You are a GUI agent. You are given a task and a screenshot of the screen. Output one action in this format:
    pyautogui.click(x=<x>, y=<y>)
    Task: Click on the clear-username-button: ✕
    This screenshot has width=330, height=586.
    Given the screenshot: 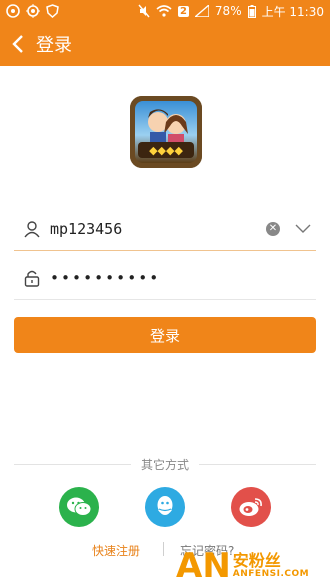 What is the action you would take?
    pyautogui.click(x=273, y=229)
    